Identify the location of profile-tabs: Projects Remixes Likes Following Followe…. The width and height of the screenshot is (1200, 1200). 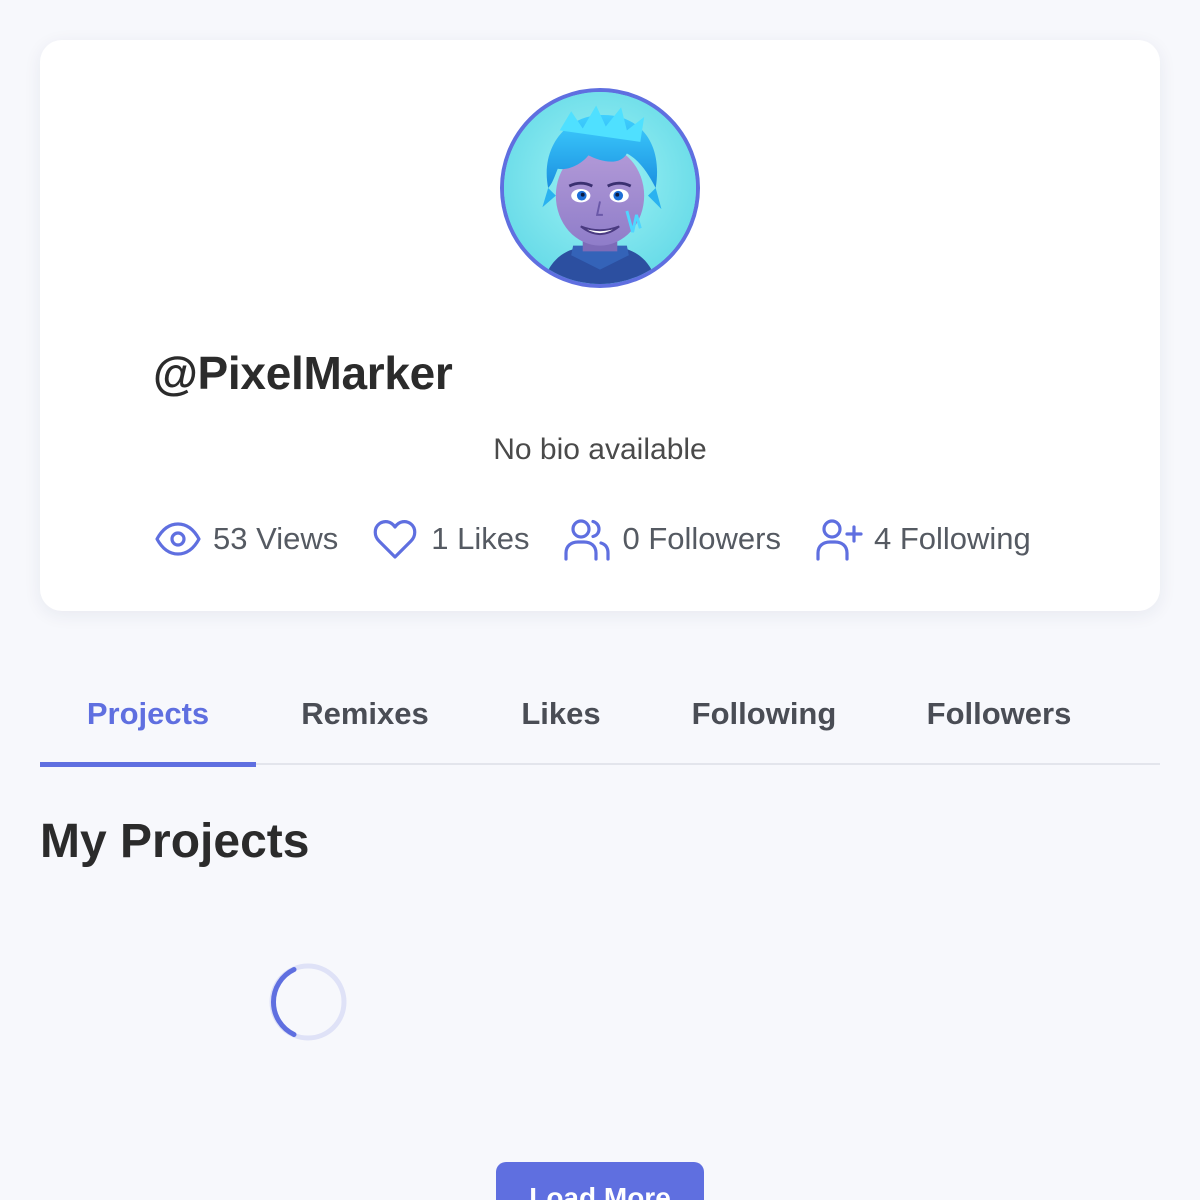
(600, 717).